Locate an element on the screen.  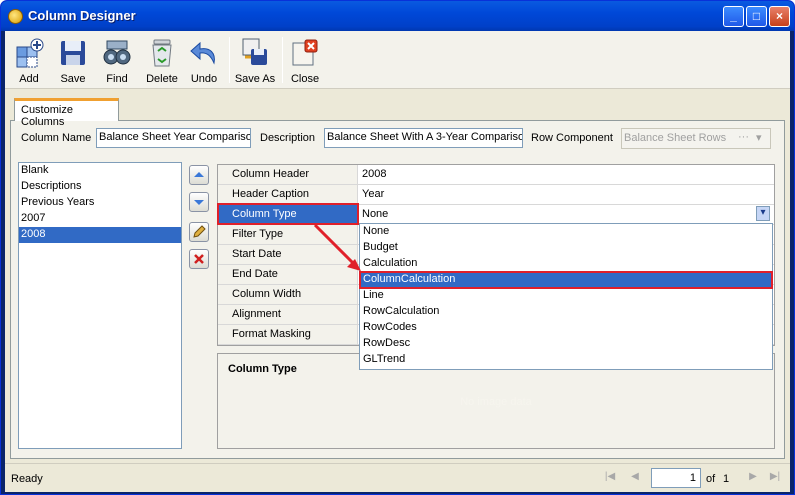
property-key: Header Caption is located at coordinates (288, 194).